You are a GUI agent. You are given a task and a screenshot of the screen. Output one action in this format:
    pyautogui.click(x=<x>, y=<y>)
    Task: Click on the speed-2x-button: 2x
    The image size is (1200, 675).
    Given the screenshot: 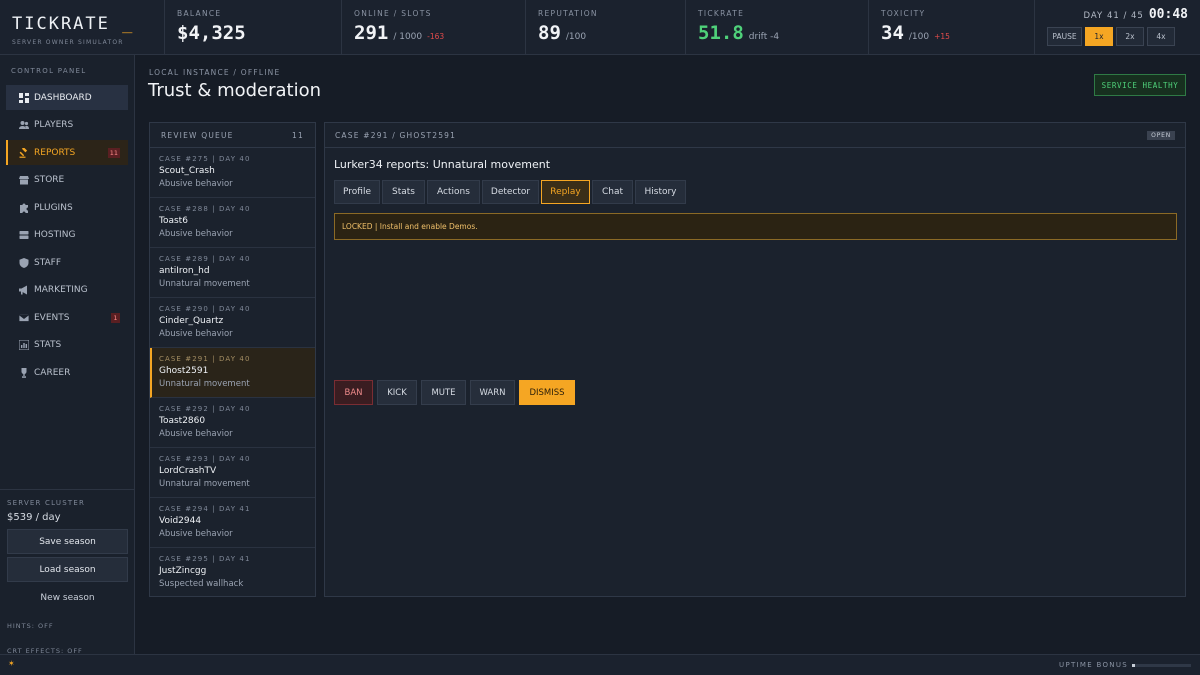 What is the action you would take?
    pyautogui.click(x=1130, y=36)
    